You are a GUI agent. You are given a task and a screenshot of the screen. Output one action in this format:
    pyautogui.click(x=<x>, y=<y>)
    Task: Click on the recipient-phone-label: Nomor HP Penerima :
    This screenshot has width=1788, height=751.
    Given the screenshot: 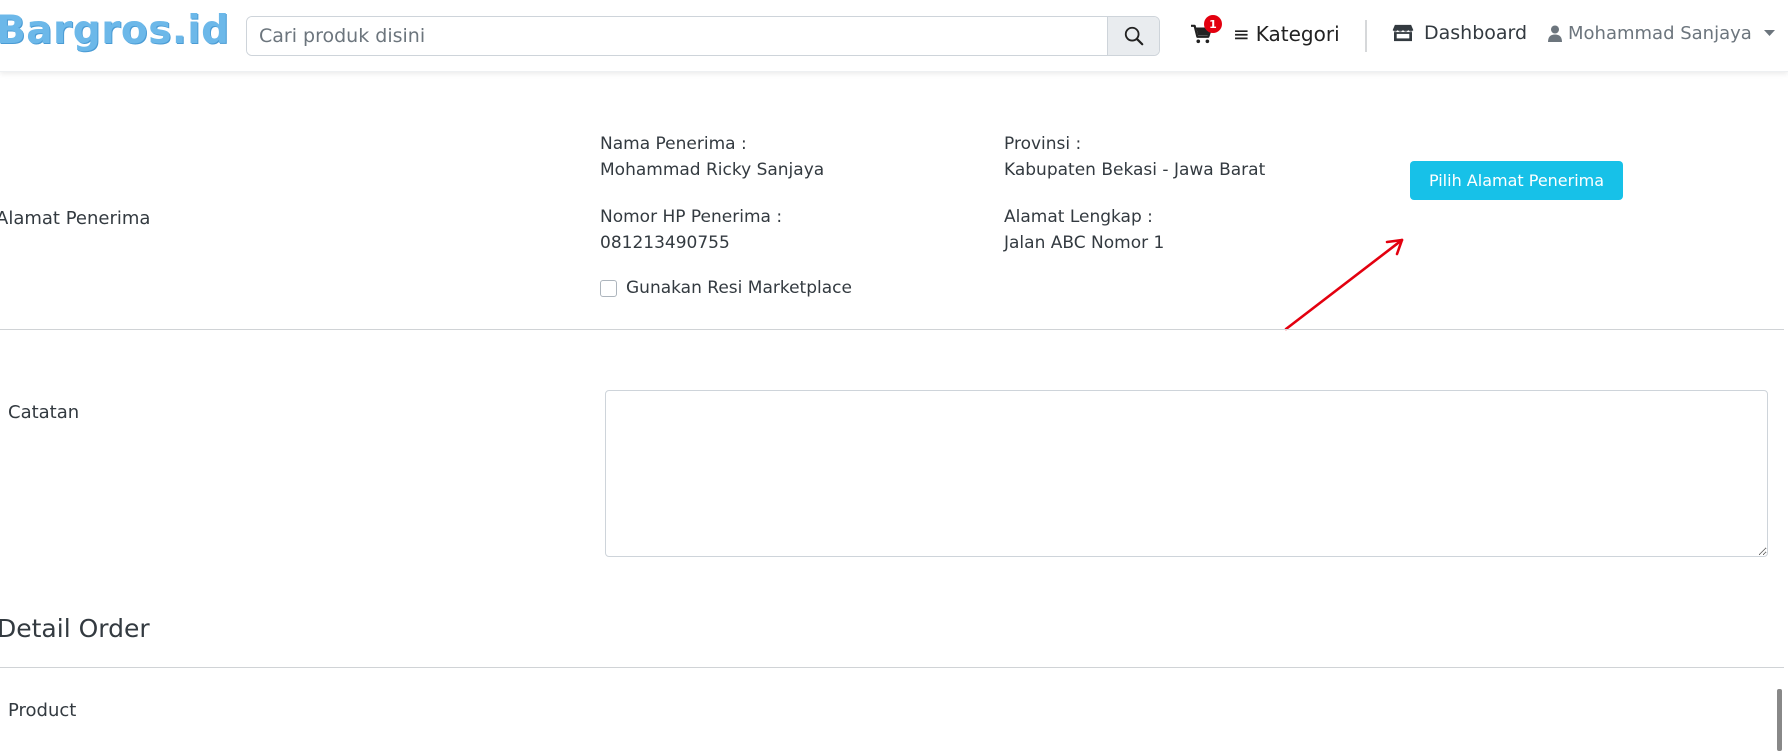 What is the action you would take?
    pyautogui.click(x=691, y=217)
    